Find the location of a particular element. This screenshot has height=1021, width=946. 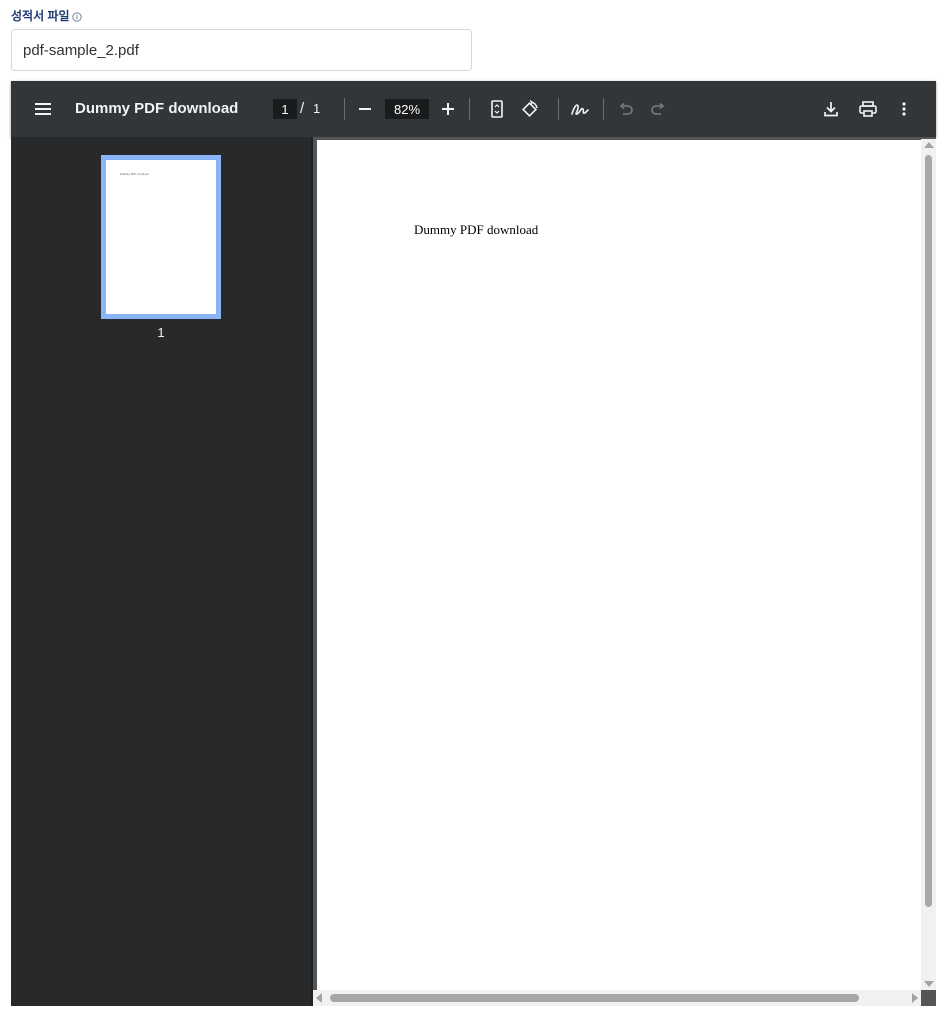

horizontal-scrollbar is located at coordinates (617, 998).